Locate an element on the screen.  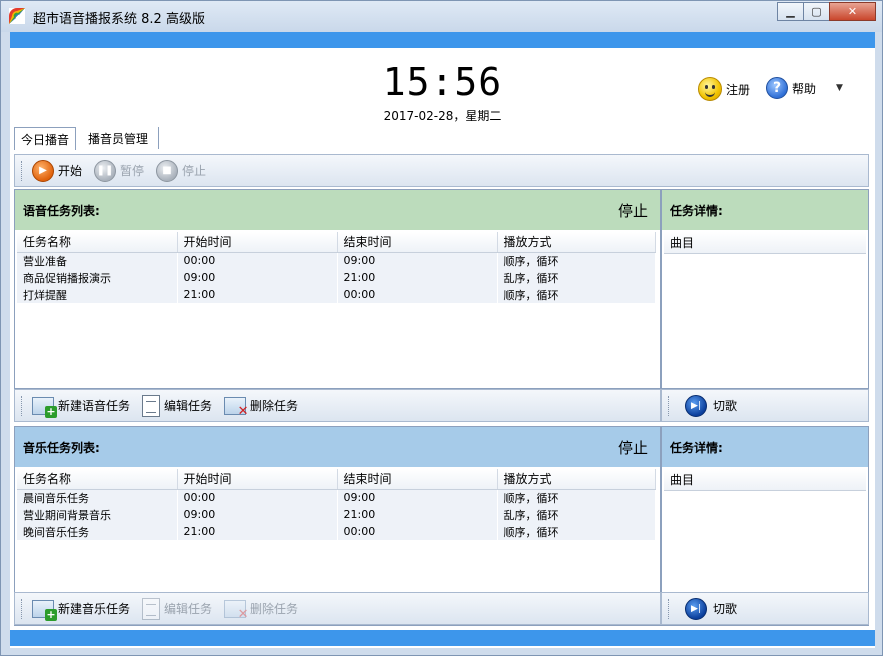
play-icon: ▶ is located at coordinates (43, 170).